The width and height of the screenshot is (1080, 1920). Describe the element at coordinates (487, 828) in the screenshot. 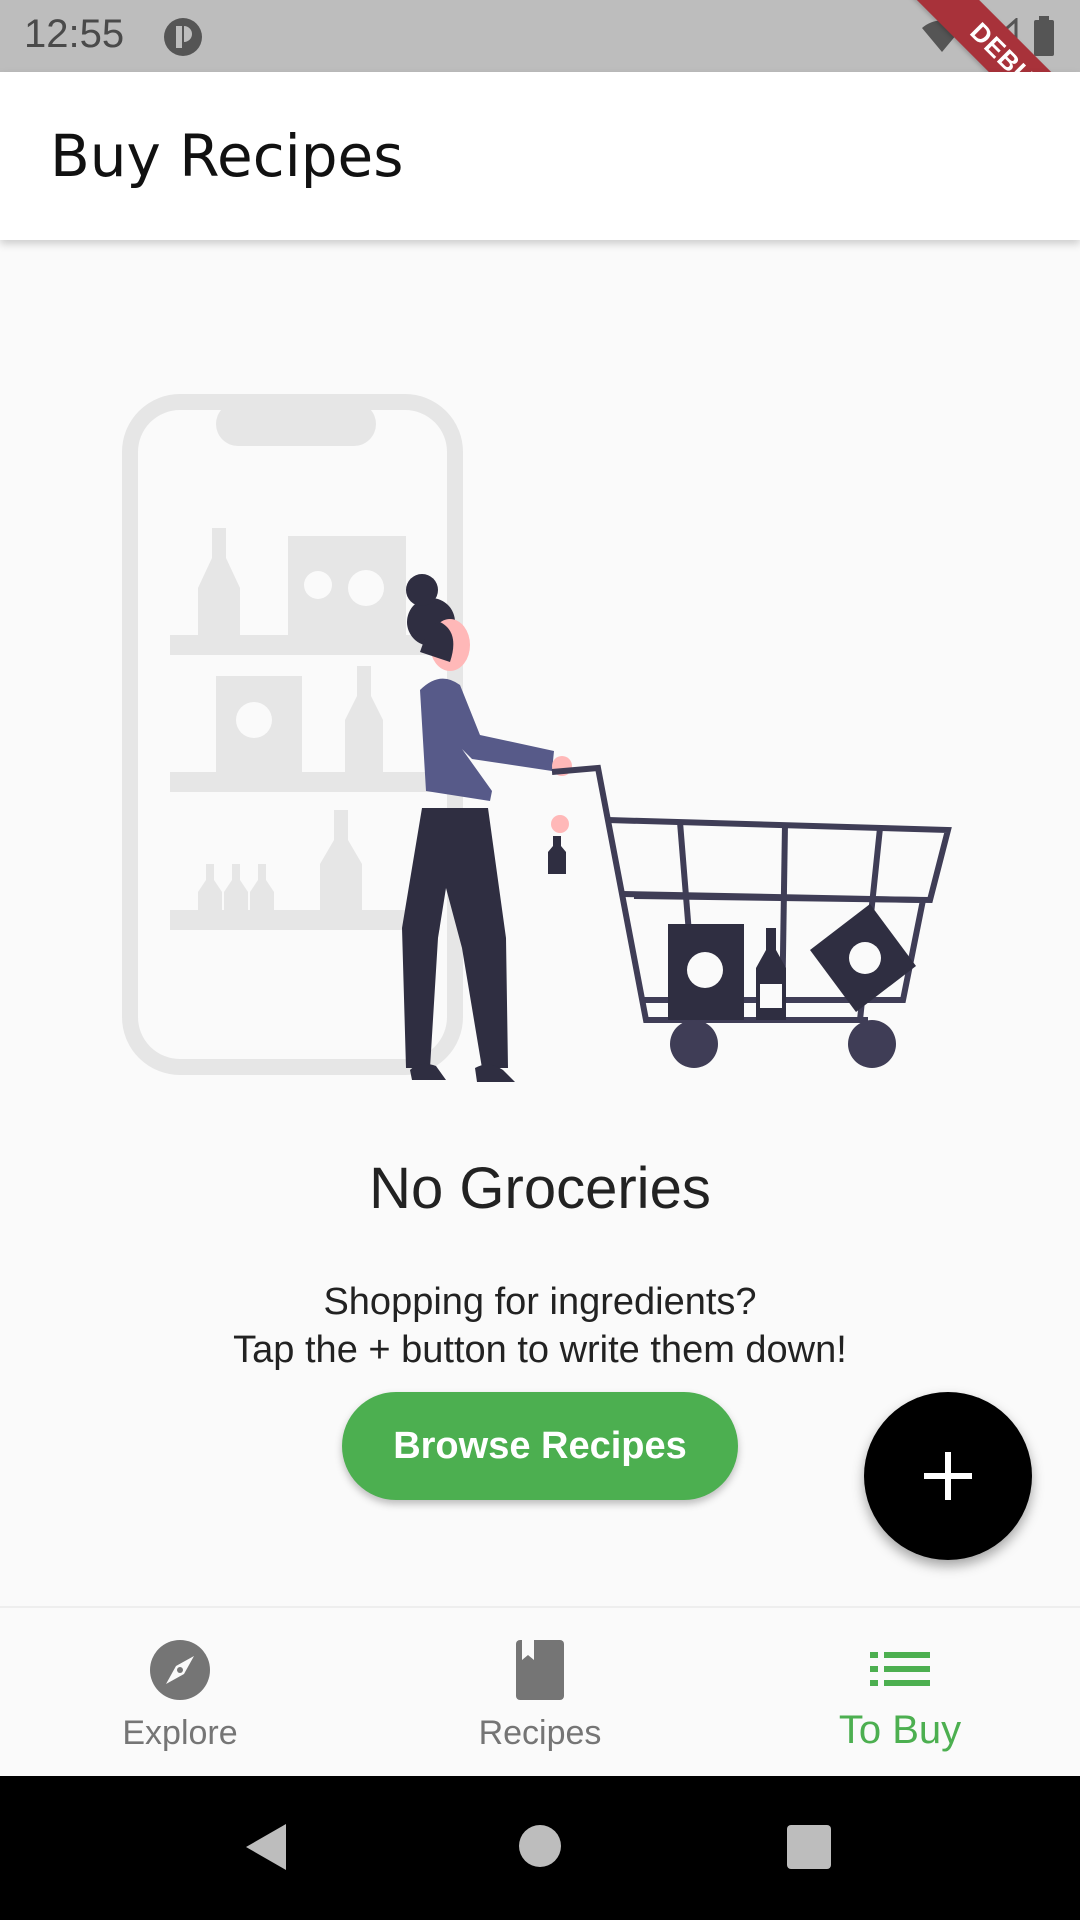

I see `shopper-figure` at that location.